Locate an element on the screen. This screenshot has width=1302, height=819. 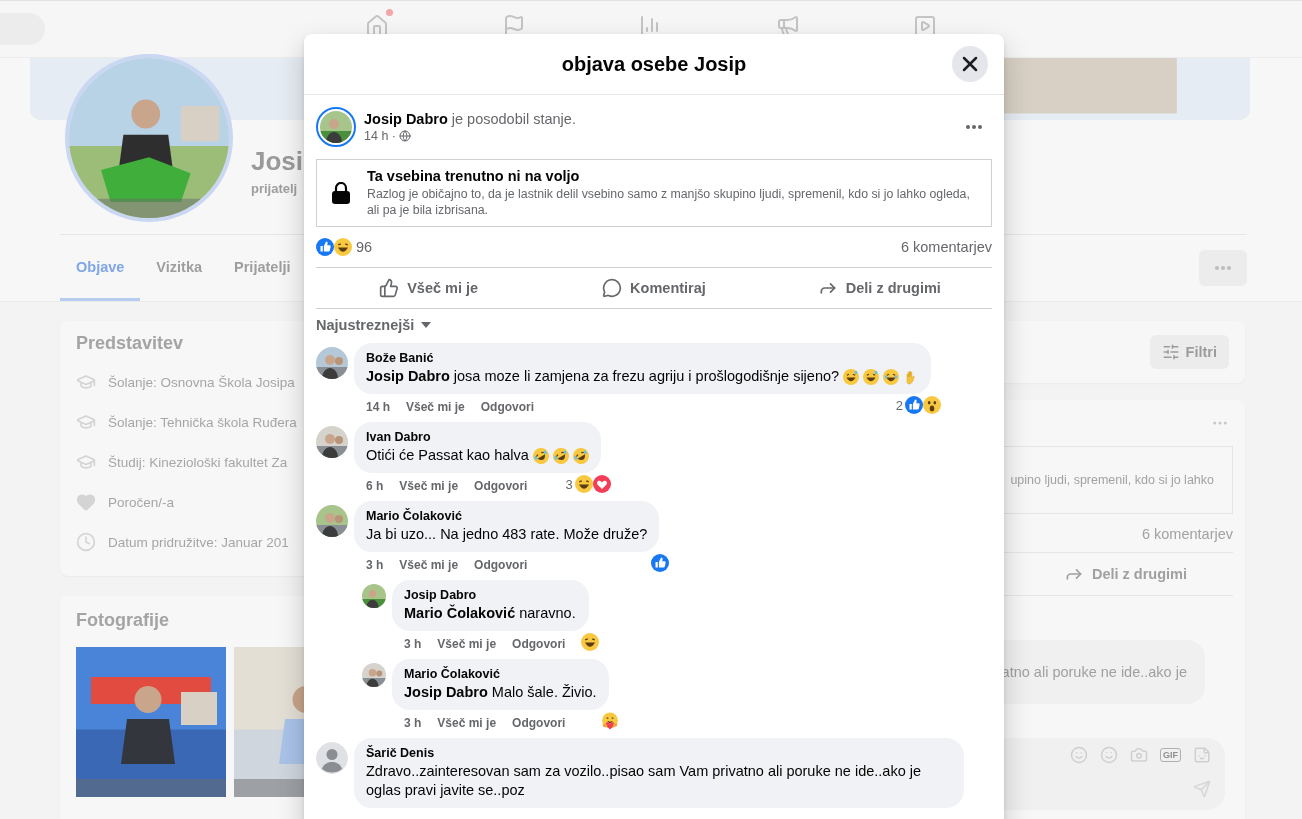
globe-icon is located at coordinates (404, 136).